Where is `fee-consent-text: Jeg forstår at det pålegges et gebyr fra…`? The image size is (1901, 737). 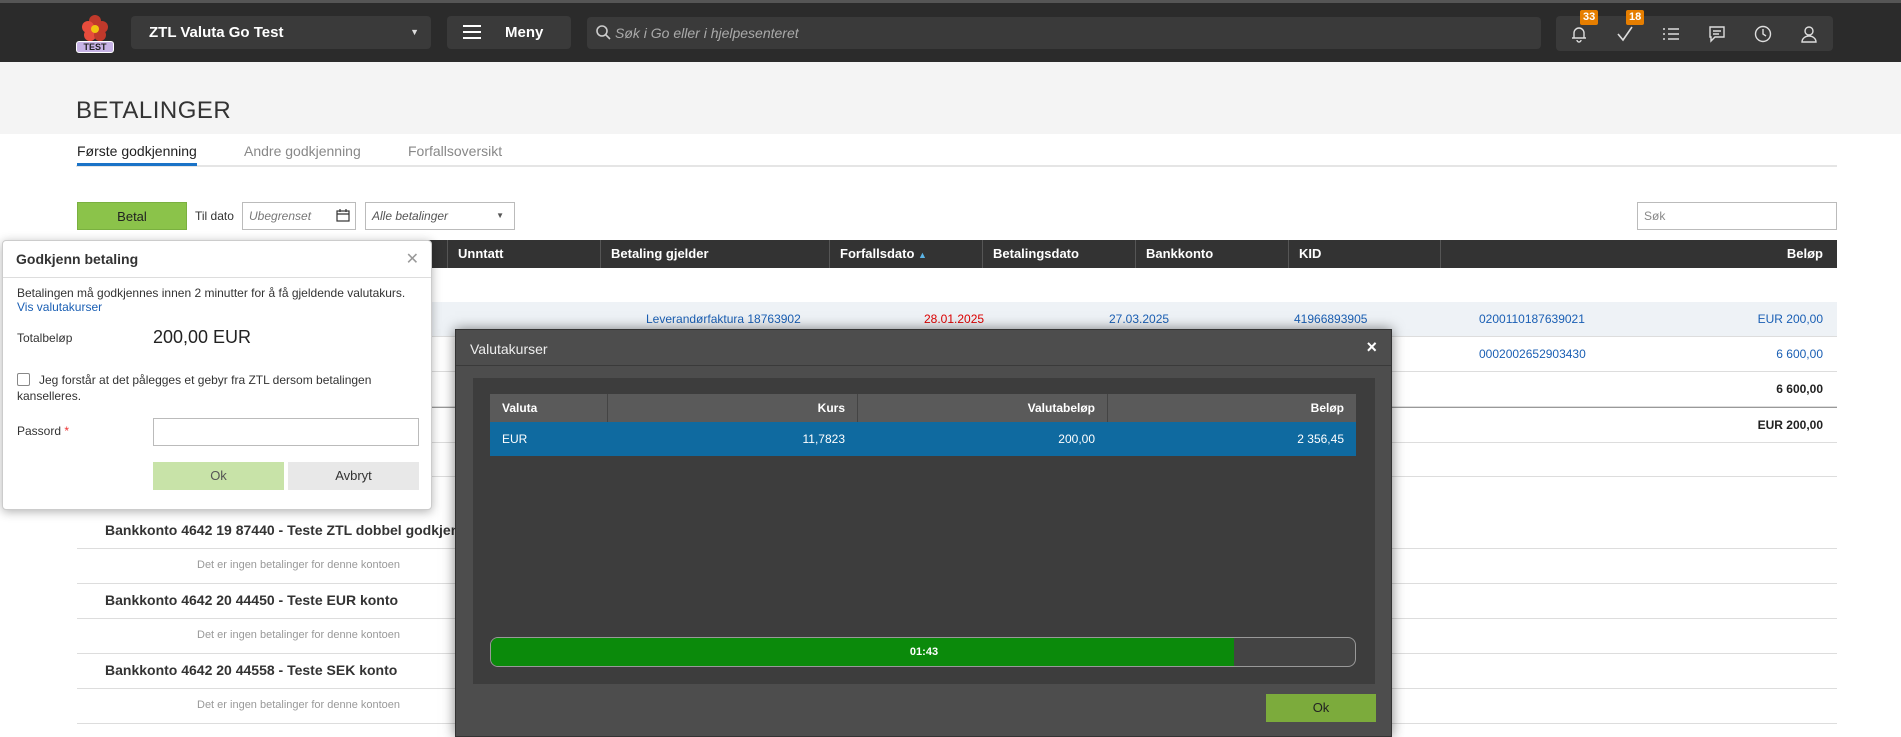
fee-consent-text: Jeg forstår at det pålegges et gebyr fra… is located at coordinates (194, 388).